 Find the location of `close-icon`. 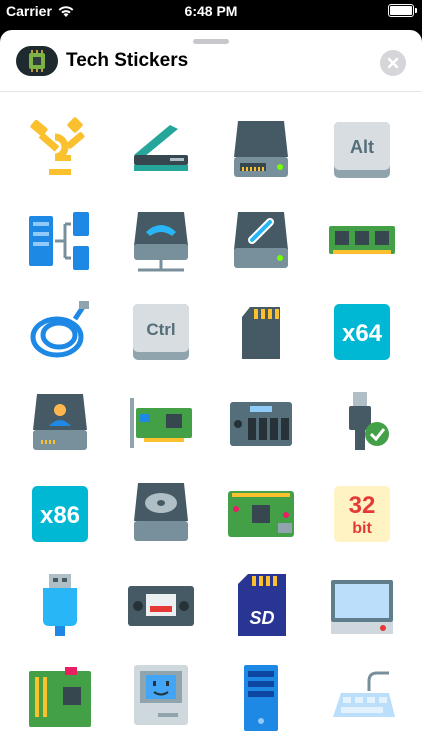

close-icon is located at coordinates (393, 63).